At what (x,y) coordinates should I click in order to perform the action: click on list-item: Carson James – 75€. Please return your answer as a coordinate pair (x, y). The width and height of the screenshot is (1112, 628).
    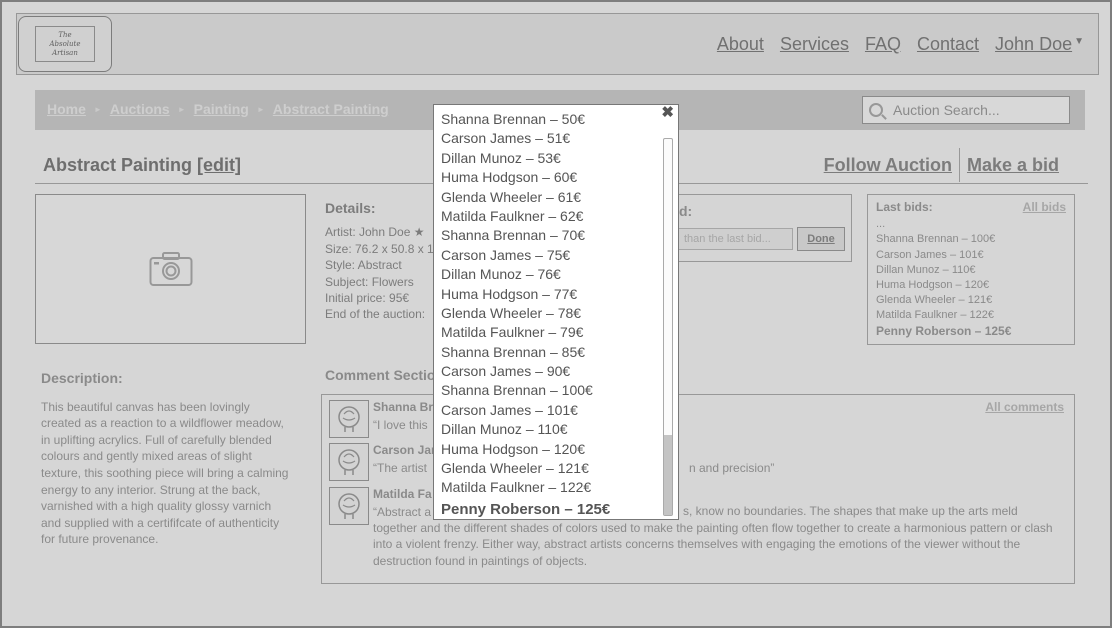
    Looking at the image, I should click on (506, 254).